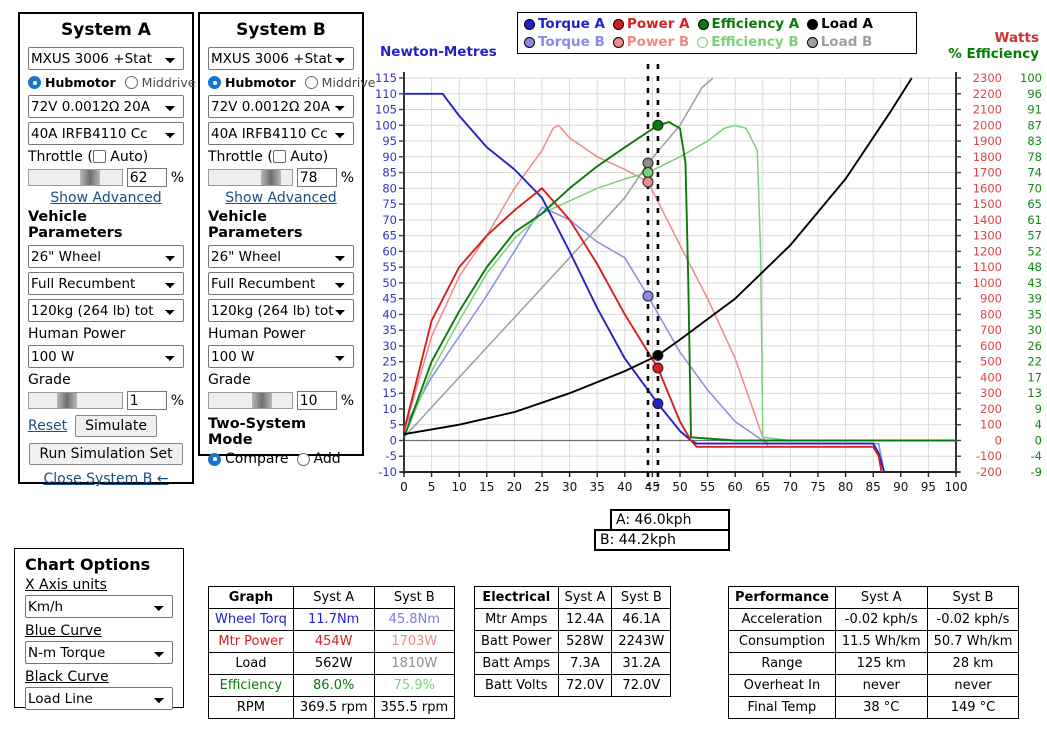  Describe the element at coordinates (648, 296) in the screenshot. I see `marker-torque-b` at that location.